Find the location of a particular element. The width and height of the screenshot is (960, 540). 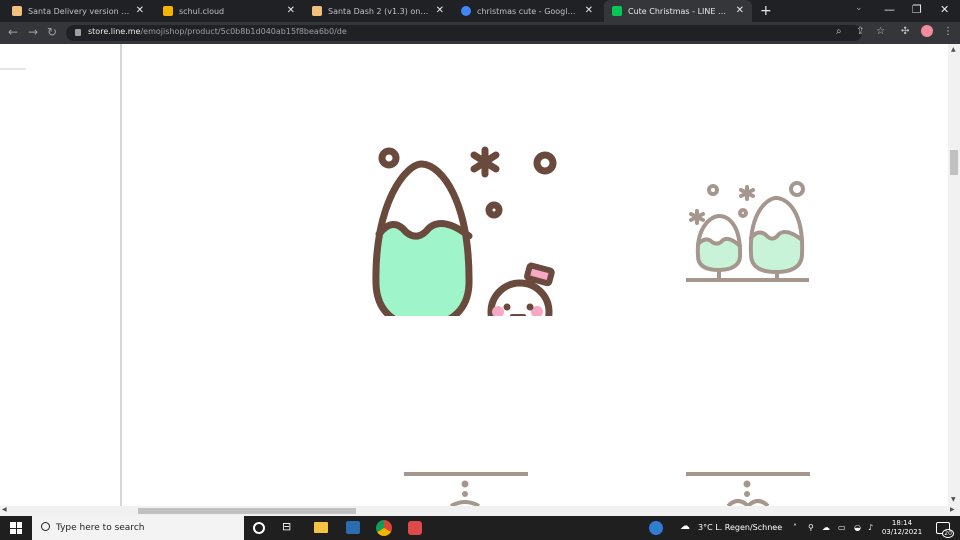

scroll-right-arrow-icon: ▶ is located at coordinates (952, 509).